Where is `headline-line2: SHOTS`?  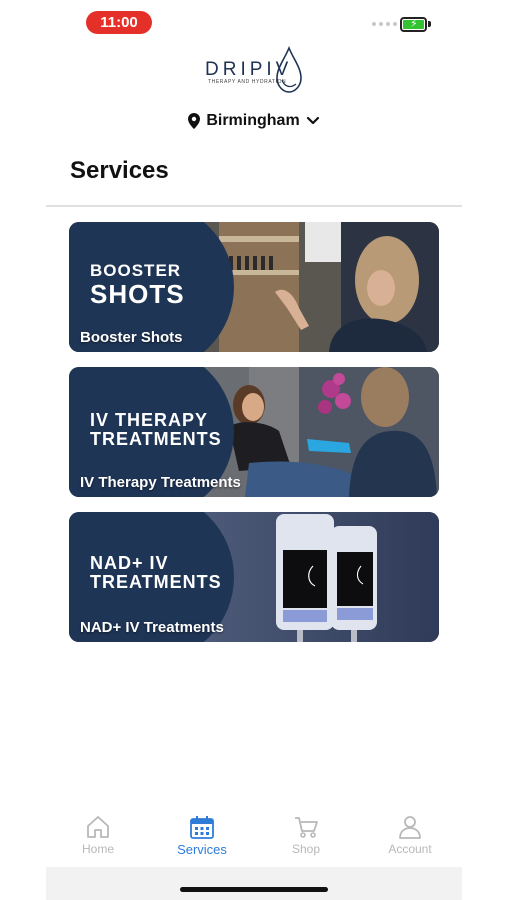
headline-line2: SHOTS is located at coordinates (137, 294).